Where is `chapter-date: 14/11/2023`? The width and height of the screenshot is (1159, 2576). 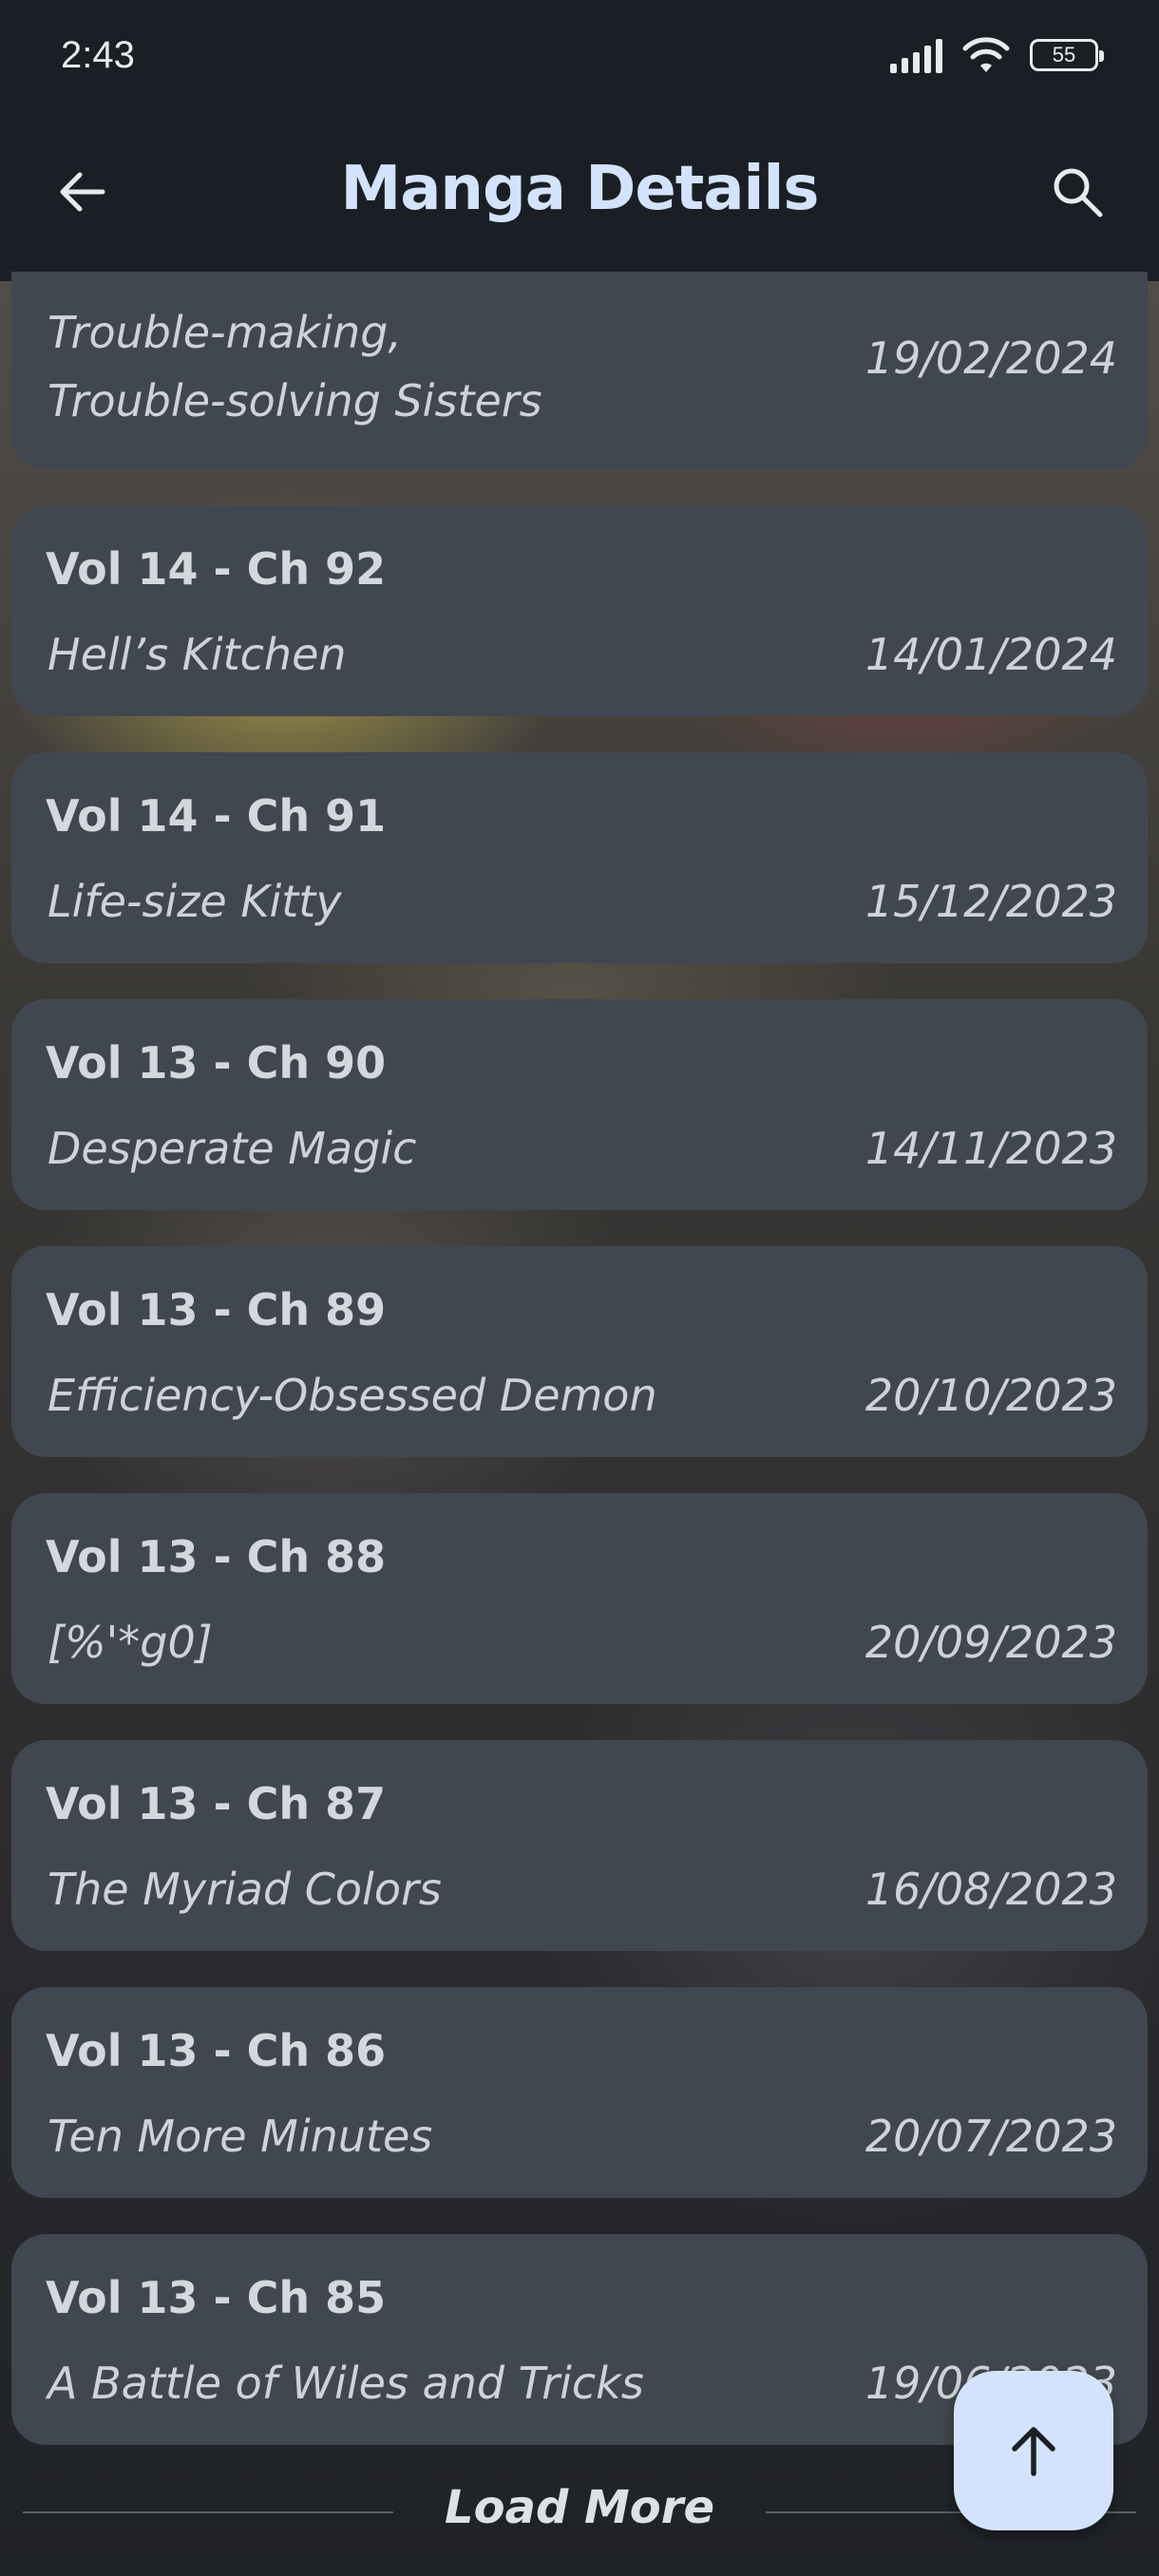 chapter-date: 14/11/2023 is located at coordinates (990, 1148).